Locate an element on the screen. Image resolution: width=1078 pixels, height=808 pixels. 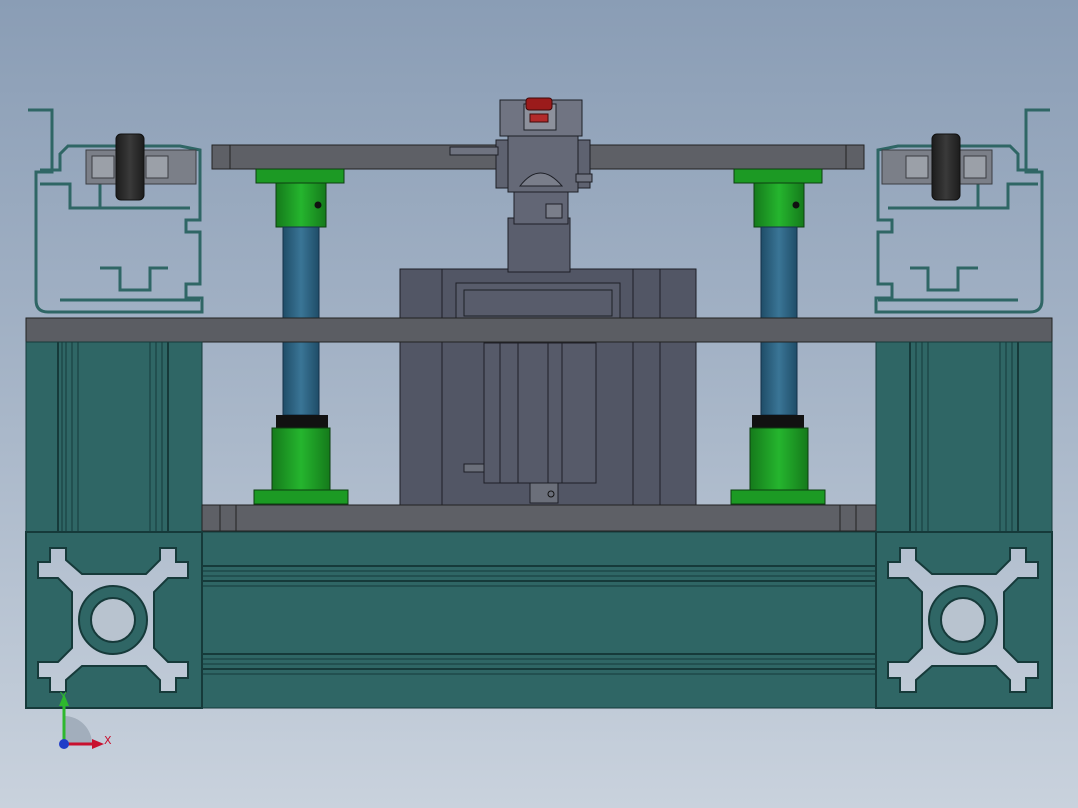
y-axis-label: Y is located at coordinates (63, 696).